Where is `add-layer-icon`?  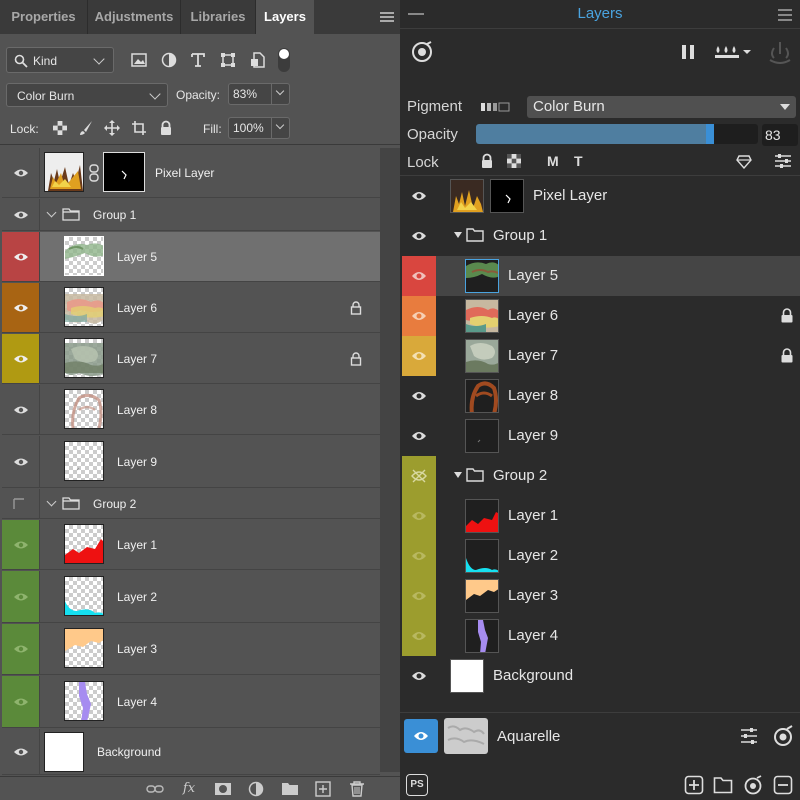 add-layer-icon is located at coordinates (694, 785).